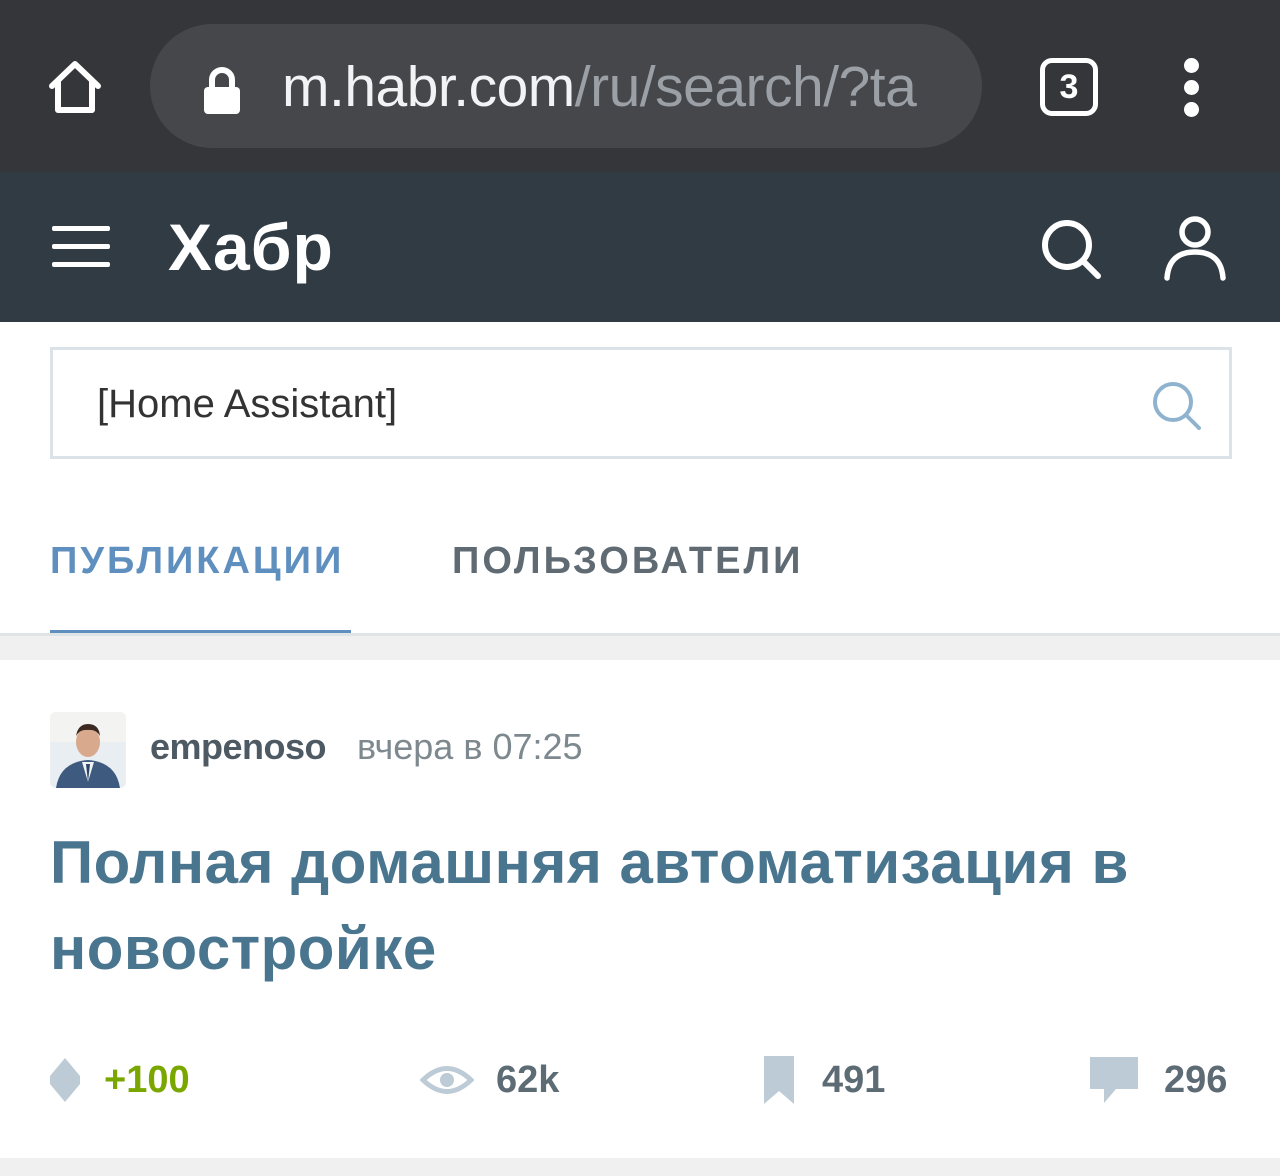 The image size is (1280, 1176). I want to click on url-text: m.habr.com/ru/search/?ta, so click(622, 87).